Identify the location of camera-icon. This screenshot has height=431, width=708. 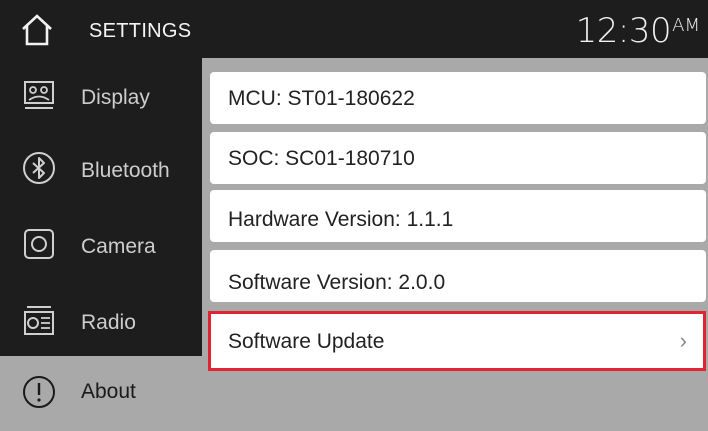
(39, 244).